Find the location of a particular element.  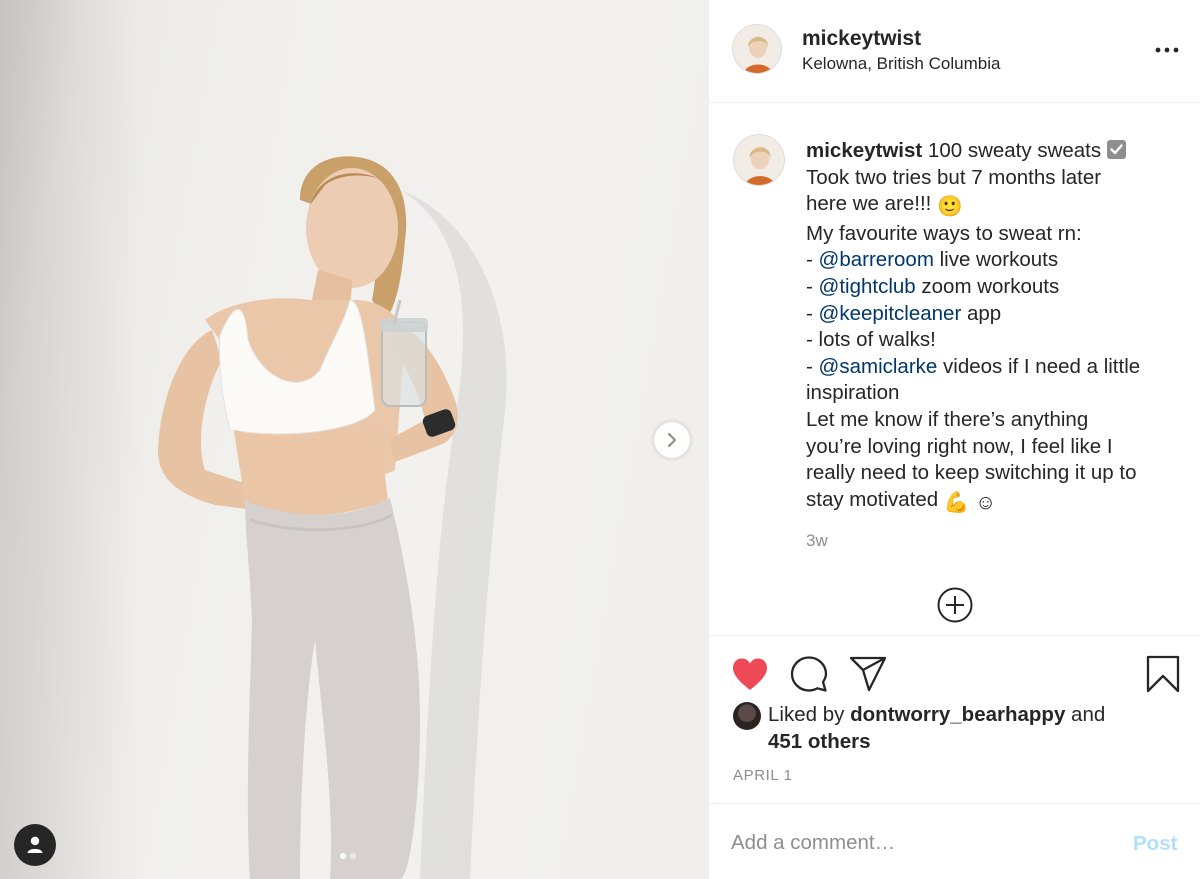

caption-line: here we are!!! 🙂 is located at coordinates (991, 206).